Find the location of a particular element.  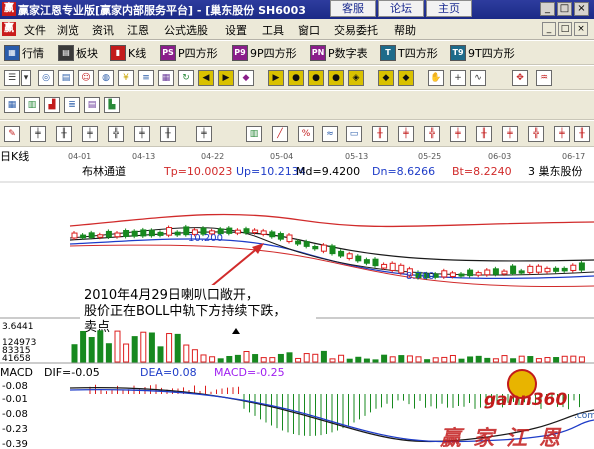

candle-body is located at coordinates (229, 230).